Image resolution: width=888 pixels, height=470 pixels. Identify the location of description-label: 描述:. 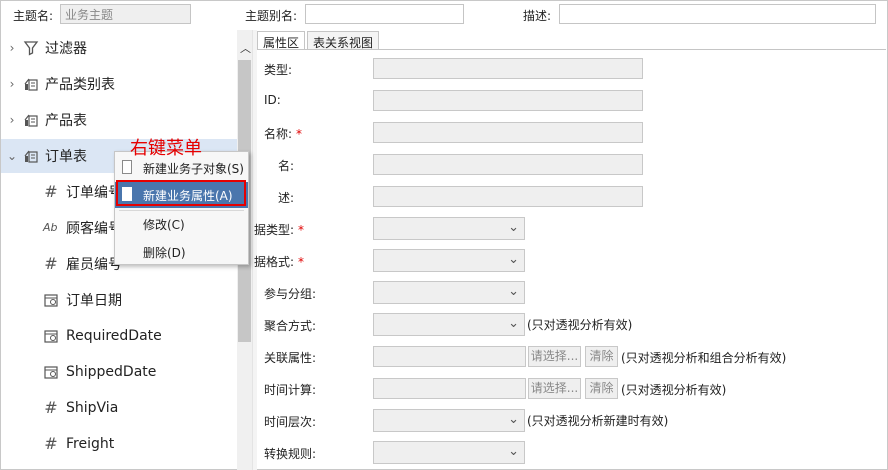
(537, 16).